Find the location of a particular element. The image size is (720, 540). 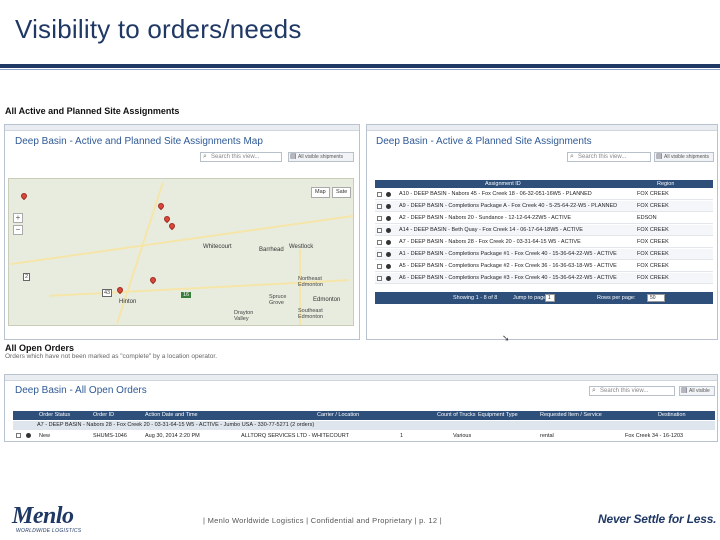

assignments-section-heading: All Active and Planned Site Assignments is located at coordinates (92, 111).